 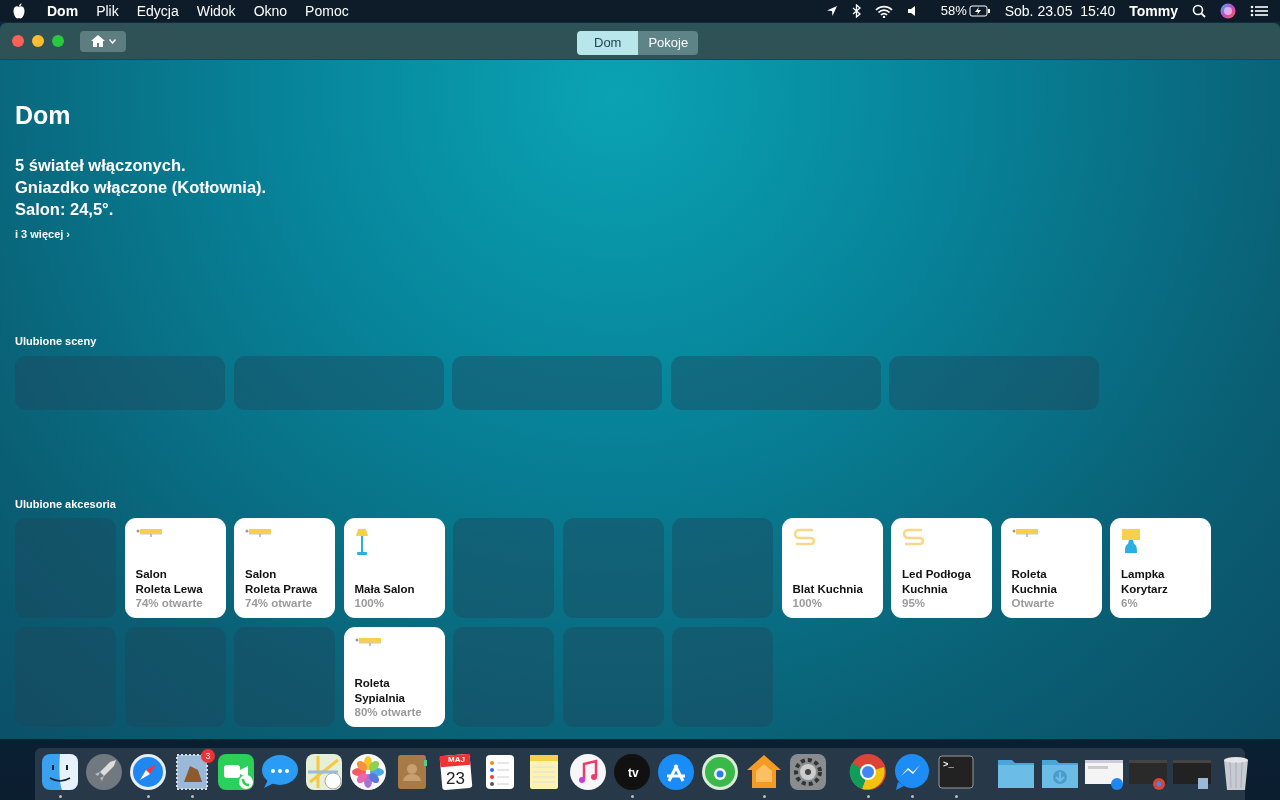 I want to click on floor-lamp-icon, so click(x=361, y=542).